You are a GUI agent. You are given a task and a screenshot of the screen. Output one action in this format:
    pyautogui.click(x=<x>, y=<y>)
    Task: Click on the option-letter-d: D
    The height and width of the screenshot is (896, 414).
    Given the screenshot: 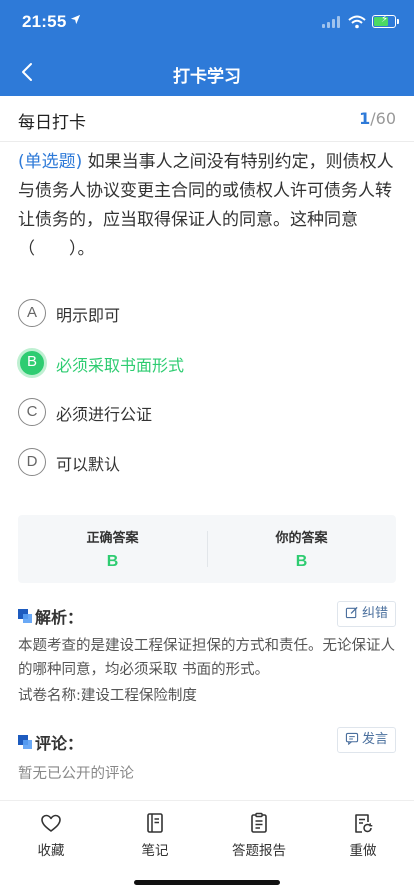 What is the action you would take?
    pyautogui.click(x=32, y=462)
    